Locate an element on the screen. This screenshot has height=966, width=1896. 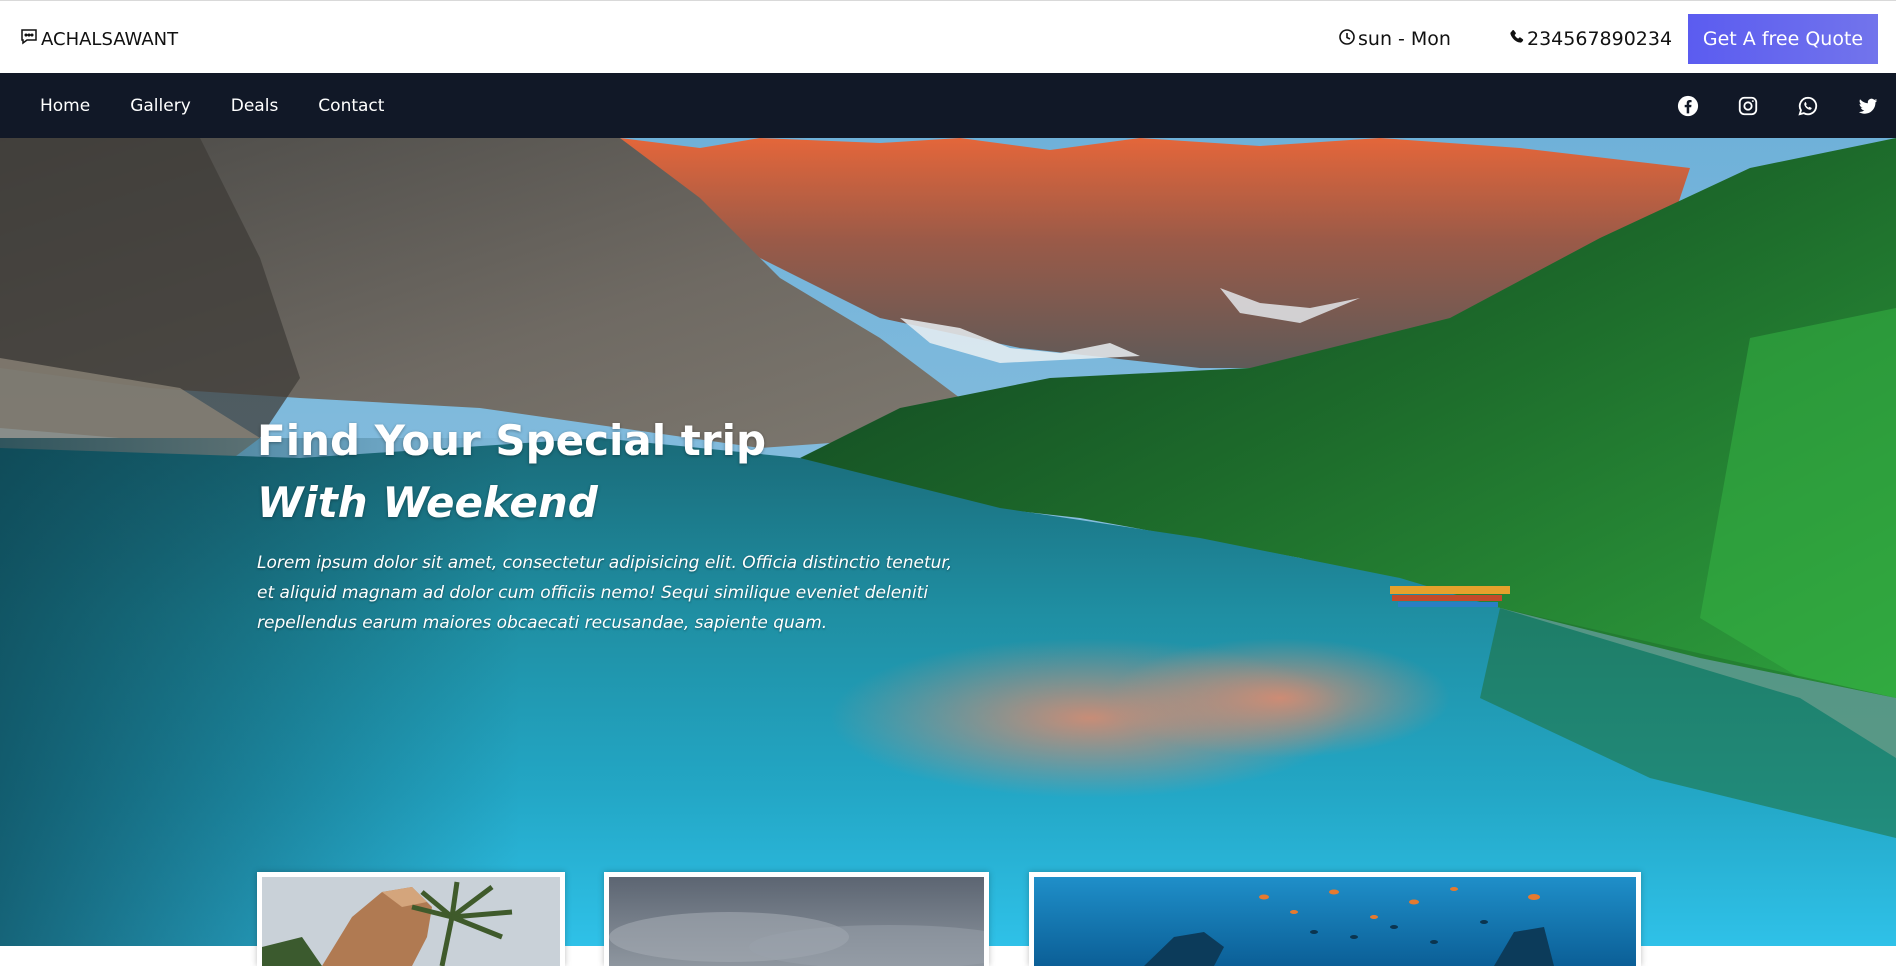
palm-rock-image is located at coordinates (411, 921).